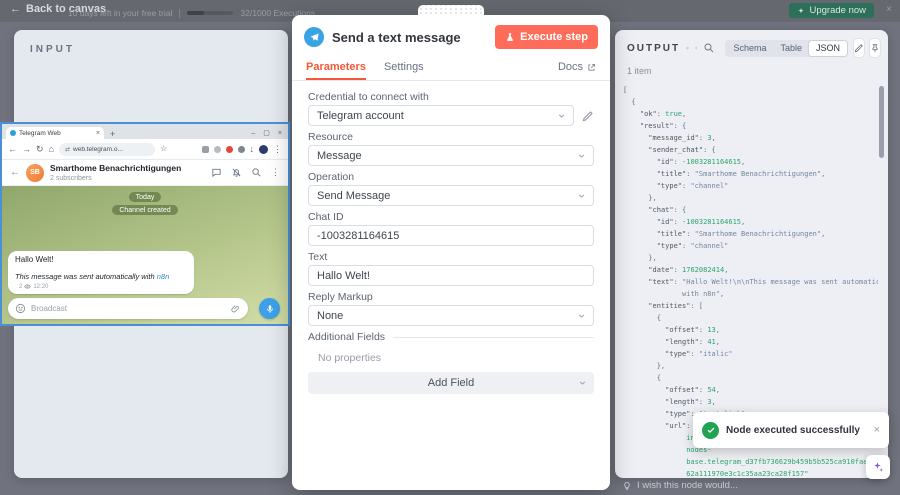 This screenshot has width=900, height=495. What do you see at coordinates (236, 172) in the screenshot?
I see `bell-muted-icon` at bounding box center [236, 172].